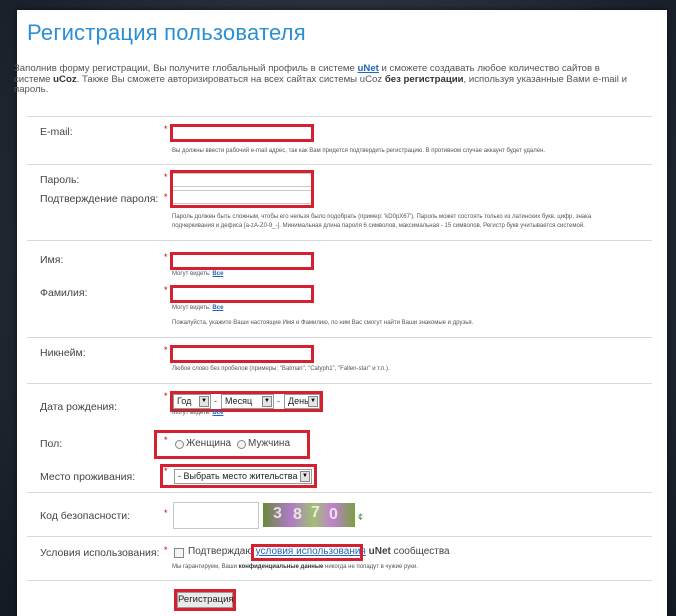 This screenshot has width=676, height=616. I want to click on birth-visibility: Могут видеть: Все, so click(197, 413).